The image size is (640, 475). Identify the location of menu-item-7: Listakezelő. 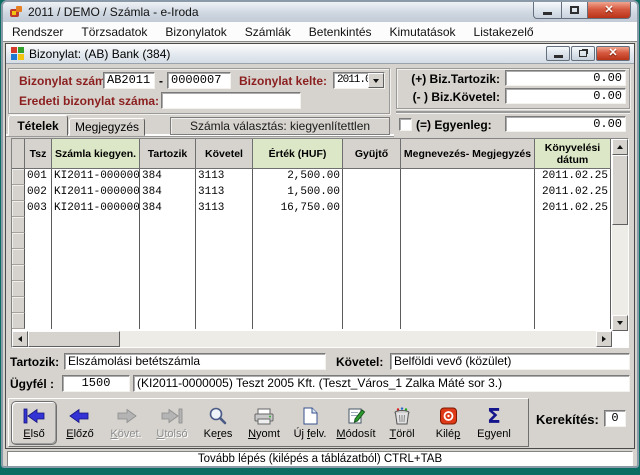
(504, 31).